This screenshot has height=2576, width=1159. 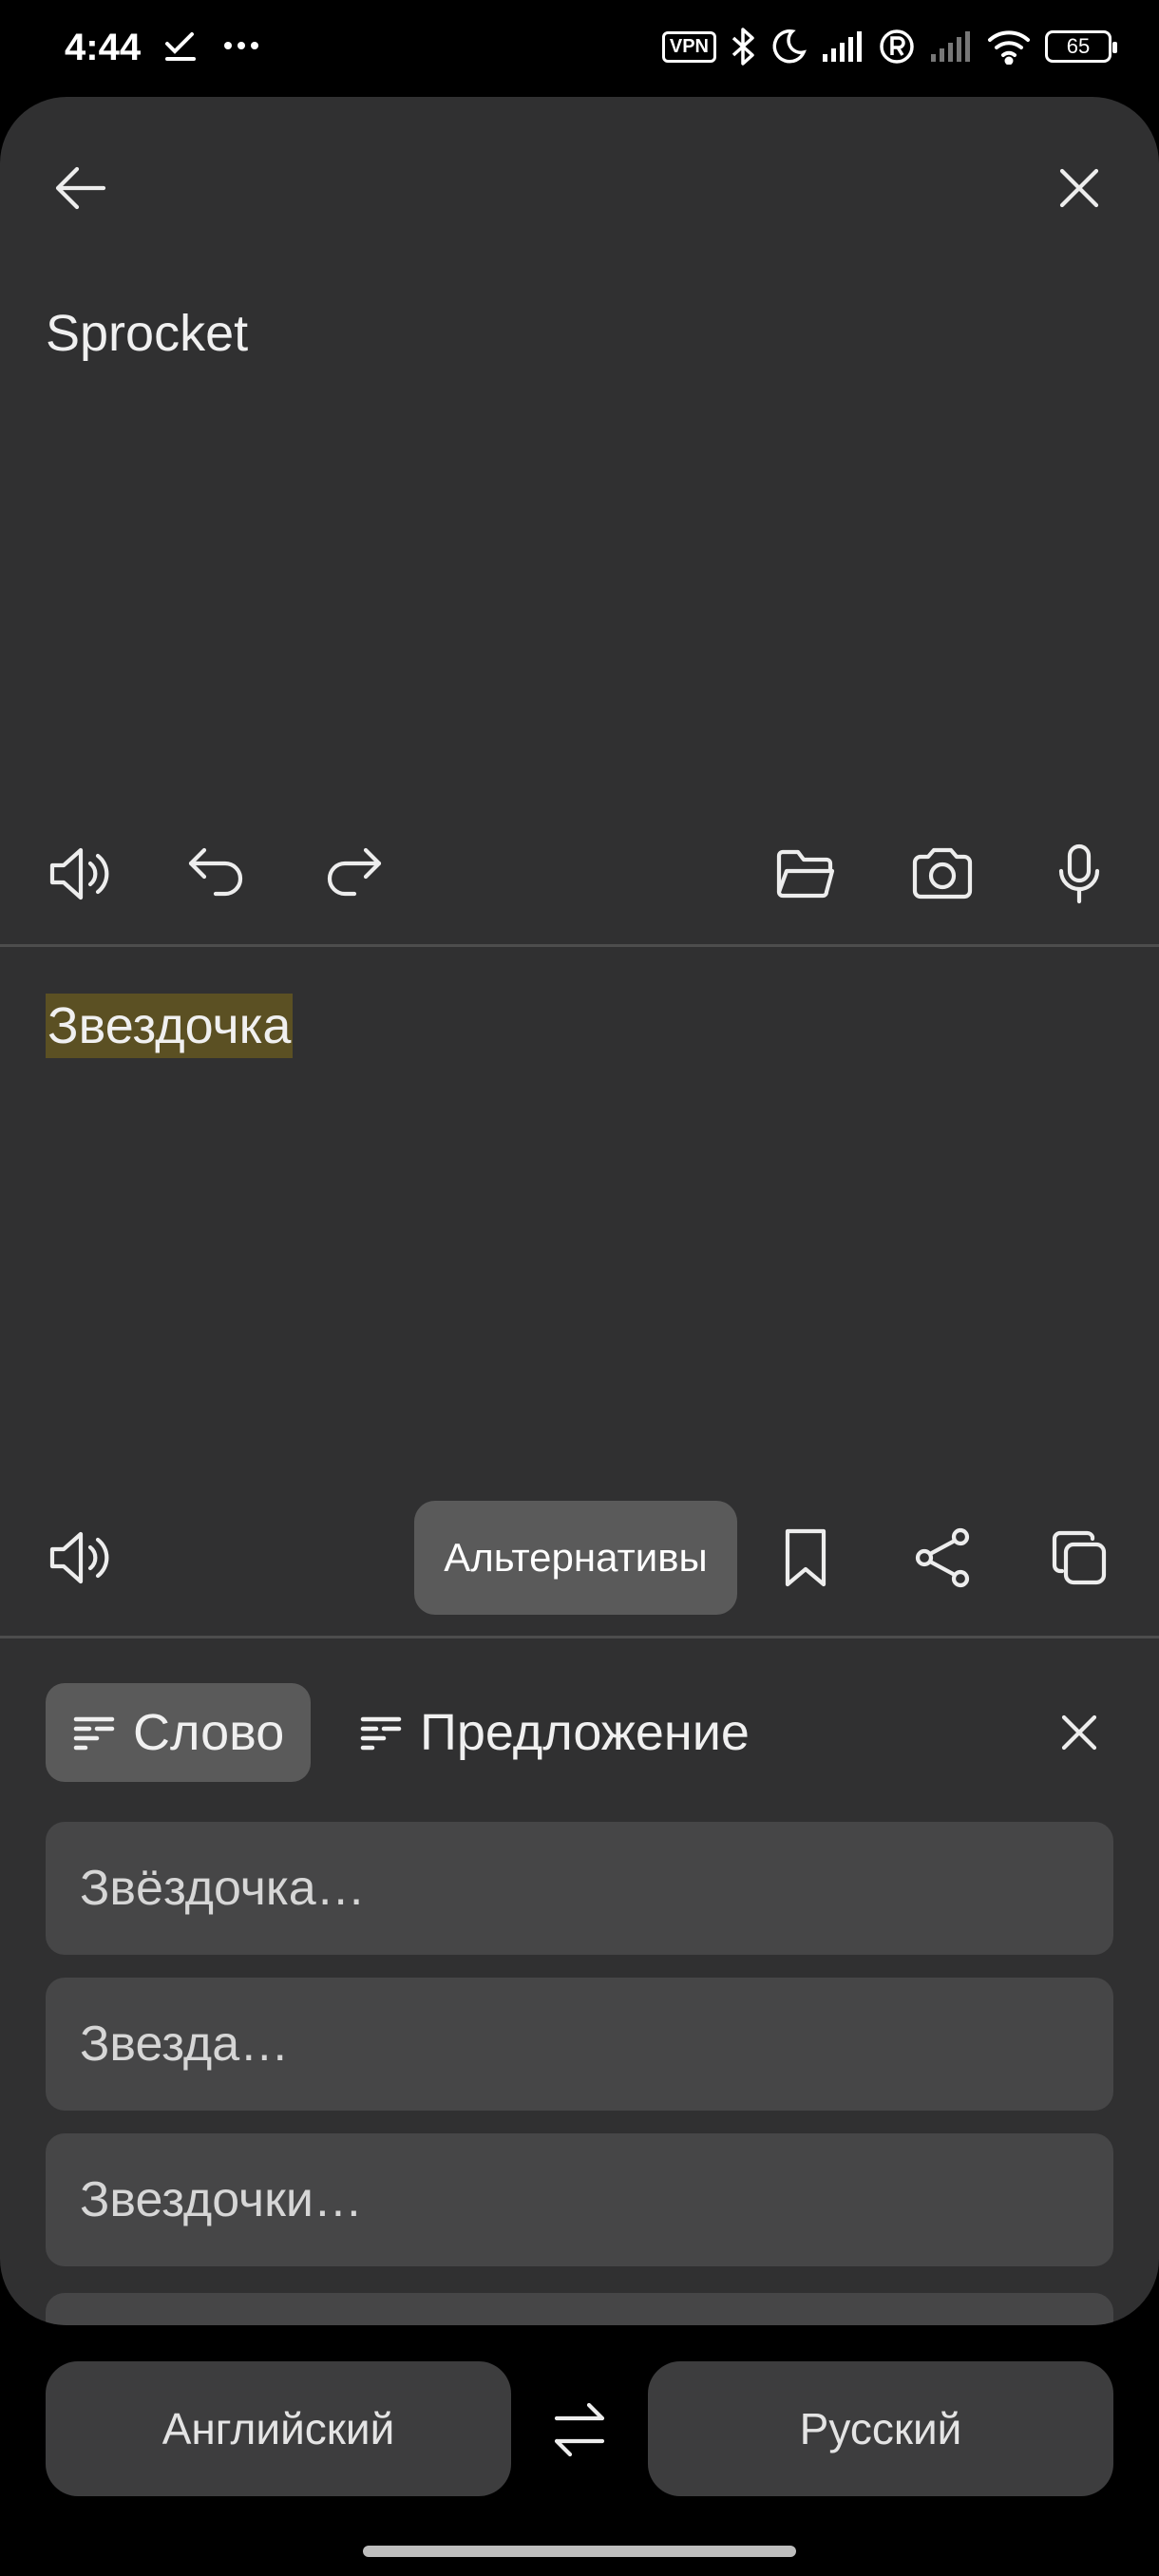 What do you see at coordinates (789, 46) in the screenshot?
I see `moon-icon` at bounding box center [789, 46].